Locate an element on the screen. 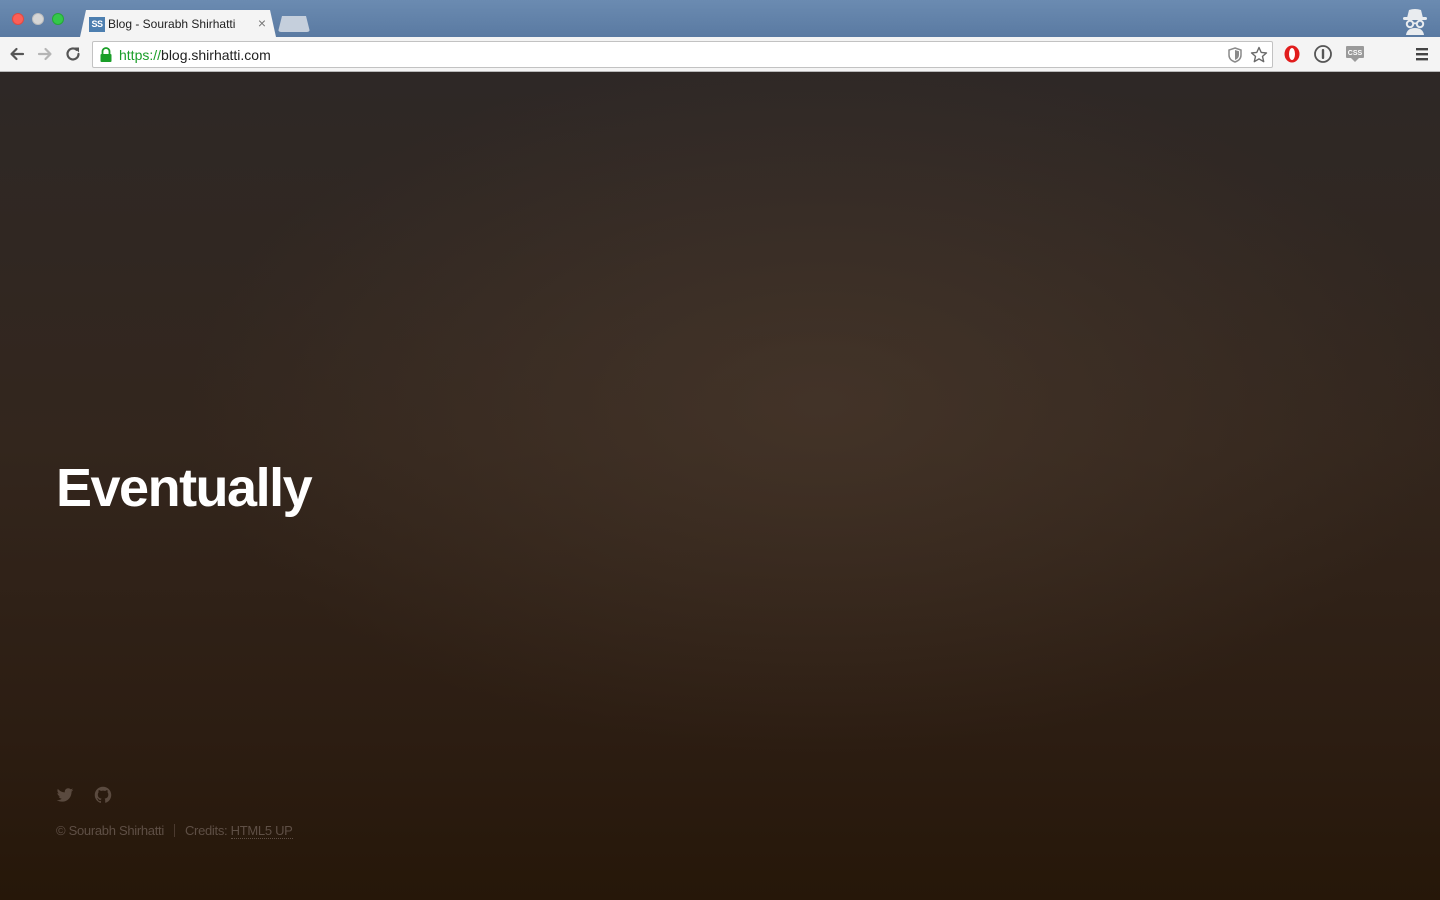 The height and width of the screenshot is (900, 1440). back-arrow-icon is located at coordinates (17, 54).